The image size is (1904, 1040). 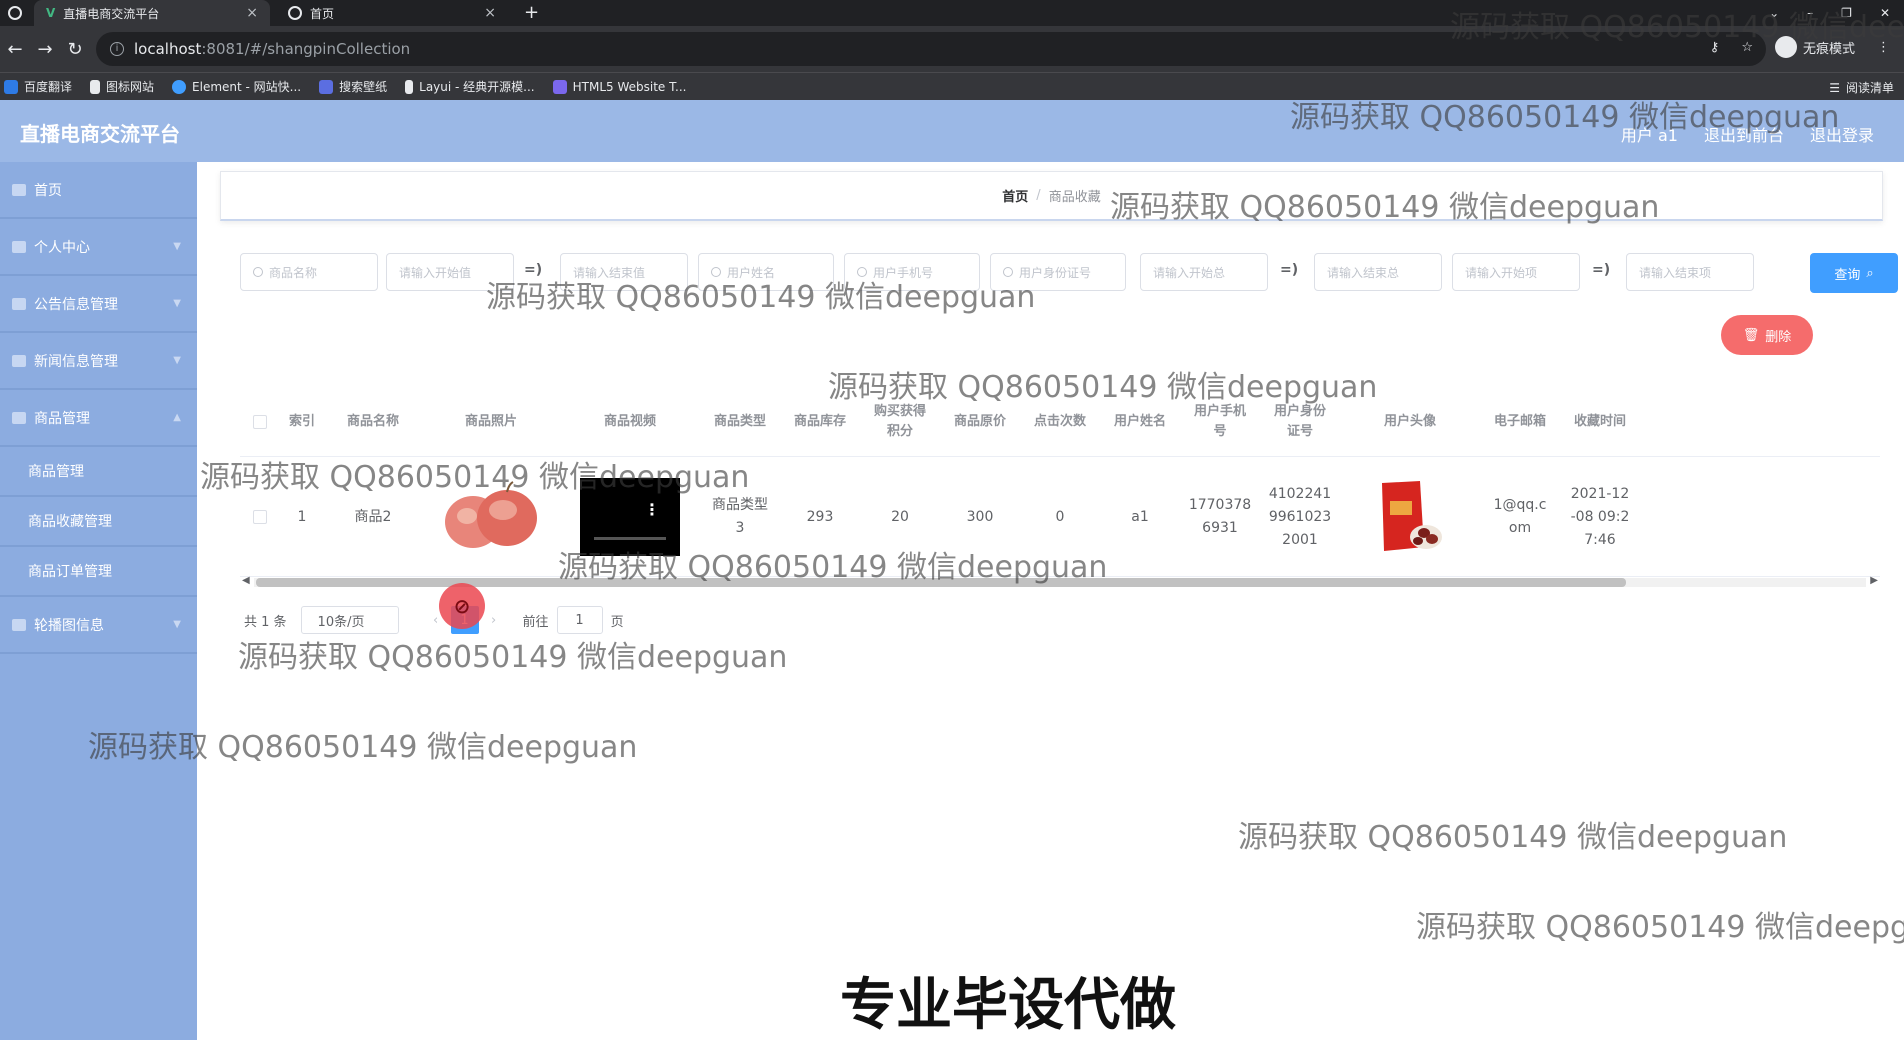 I want to click on incognito-badge: 无痕模式, so click(x=1814, y=47).